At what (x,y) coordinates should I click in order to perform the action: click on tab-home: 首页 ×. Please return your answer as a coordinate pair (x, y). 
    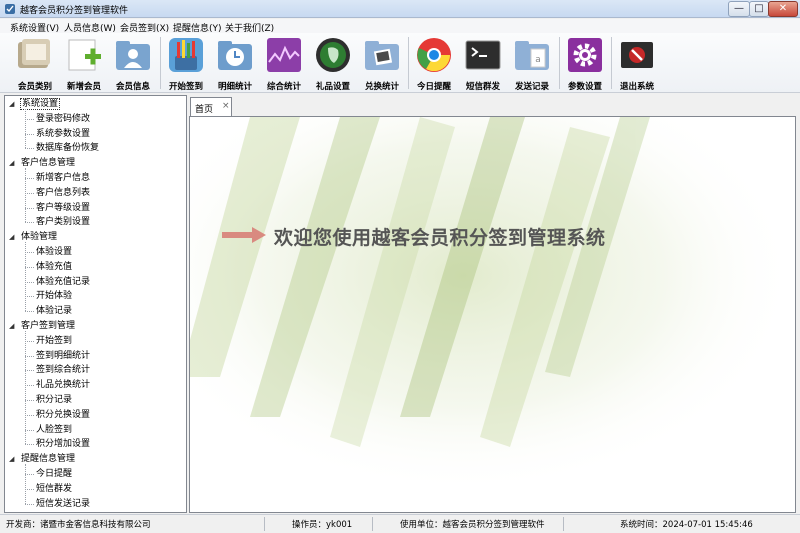
    Looking at the image, I should click on (211, 106).